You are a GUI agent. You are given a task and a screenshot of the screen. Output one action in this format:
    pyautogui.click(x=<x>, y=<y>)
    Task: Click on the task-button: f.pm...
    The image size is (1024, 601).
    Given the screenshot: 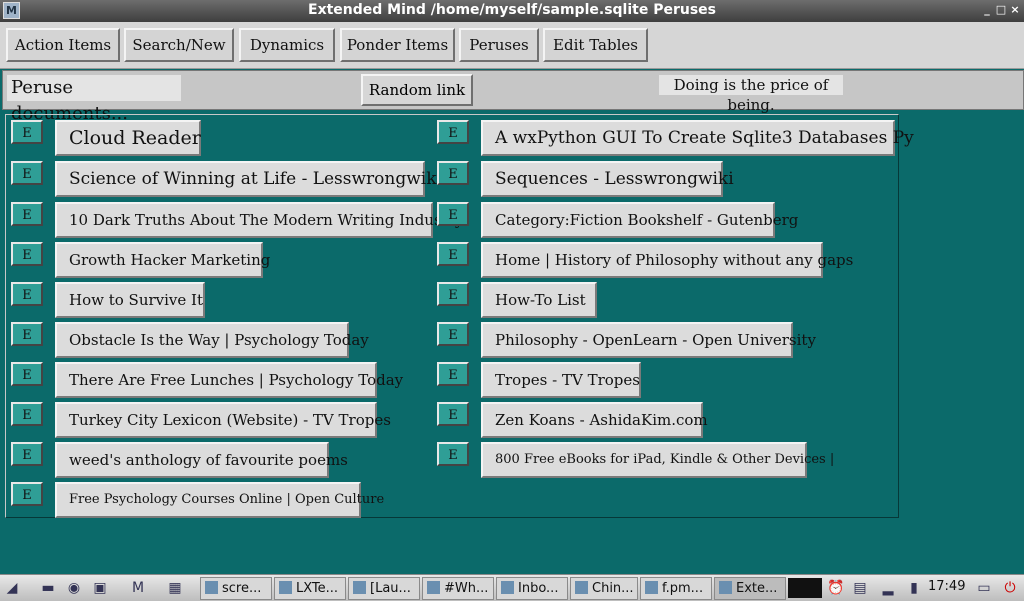 What is the action you would take?
    pyautogui.click(x=676, y=588)
    